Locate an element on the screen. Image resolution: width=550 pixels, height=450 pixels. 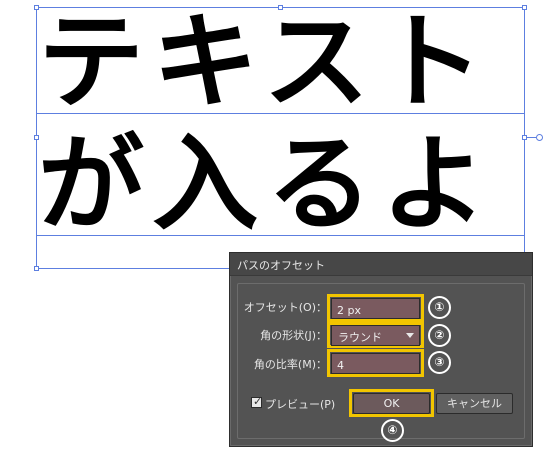
annotation-4: ④ is located at coordinates (392, 430).